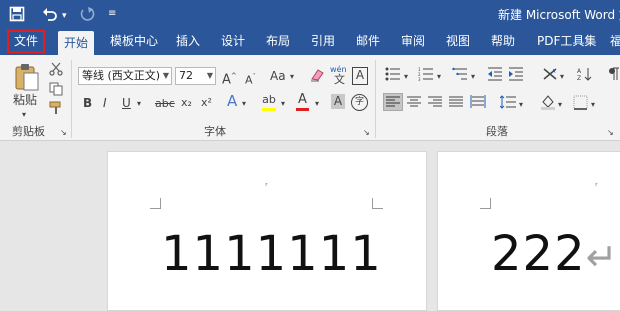  Describe the element at coordinates (548, 104) in the screenshot. I see `shading-icon` at that location.